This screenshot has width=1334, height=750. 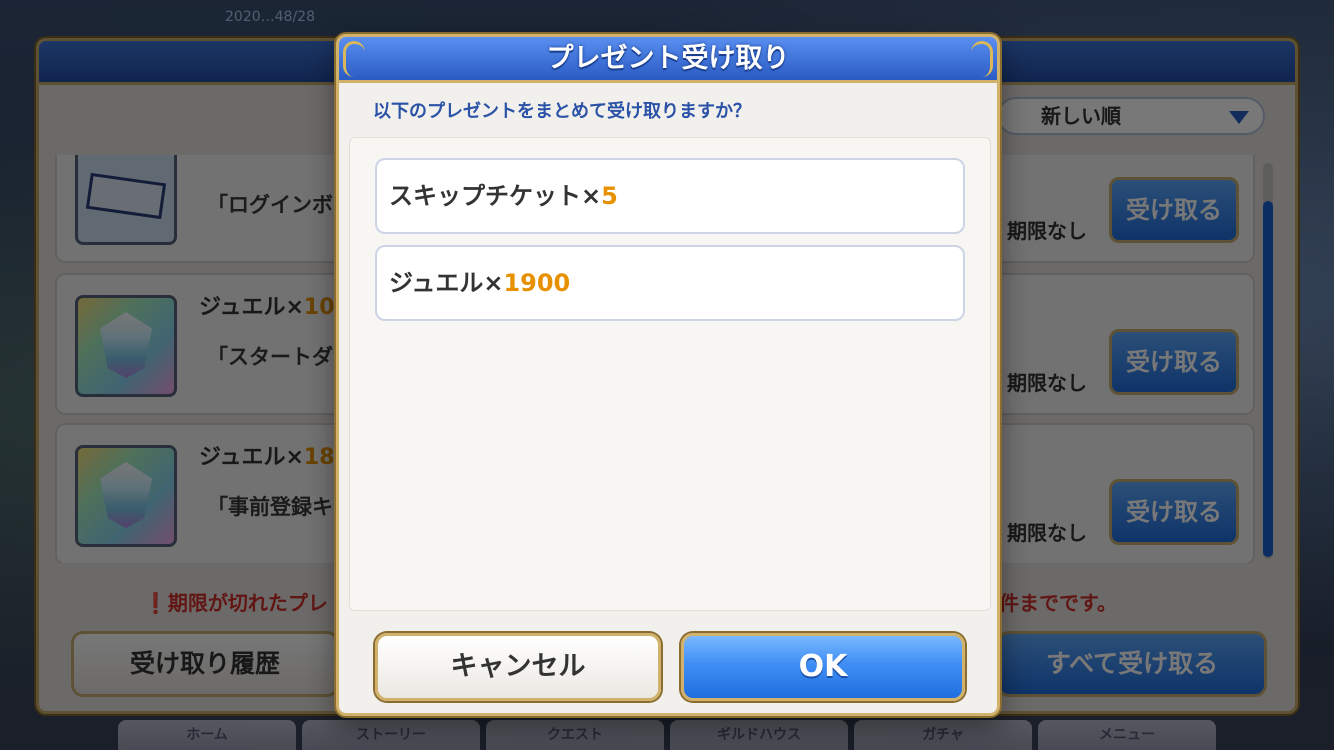 What do you see at coordinates (495, 196) in the screenshot?
I see `dialog-item-name: スキップチケット×` at bounding box center [495, 196].